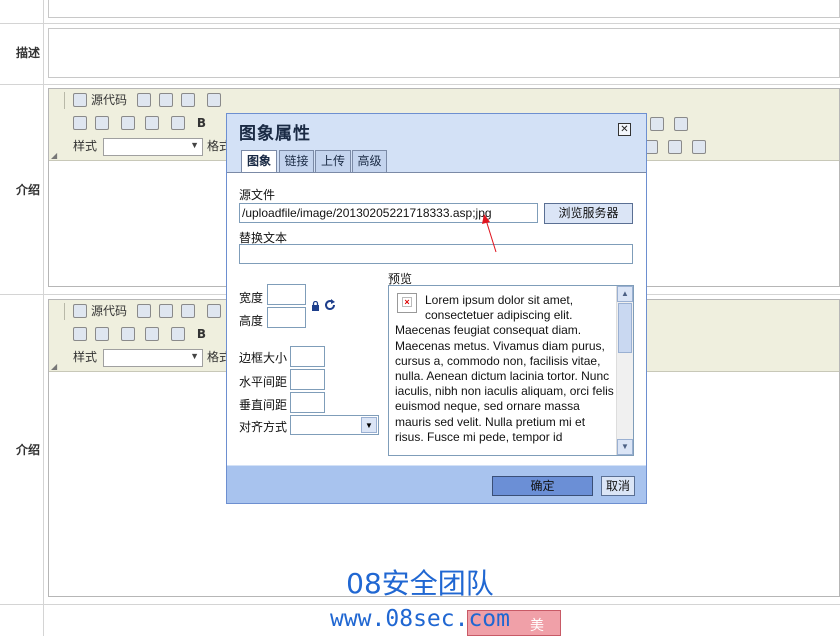  I want to click on vspace-label: 垂直间距, so click(263, 405).